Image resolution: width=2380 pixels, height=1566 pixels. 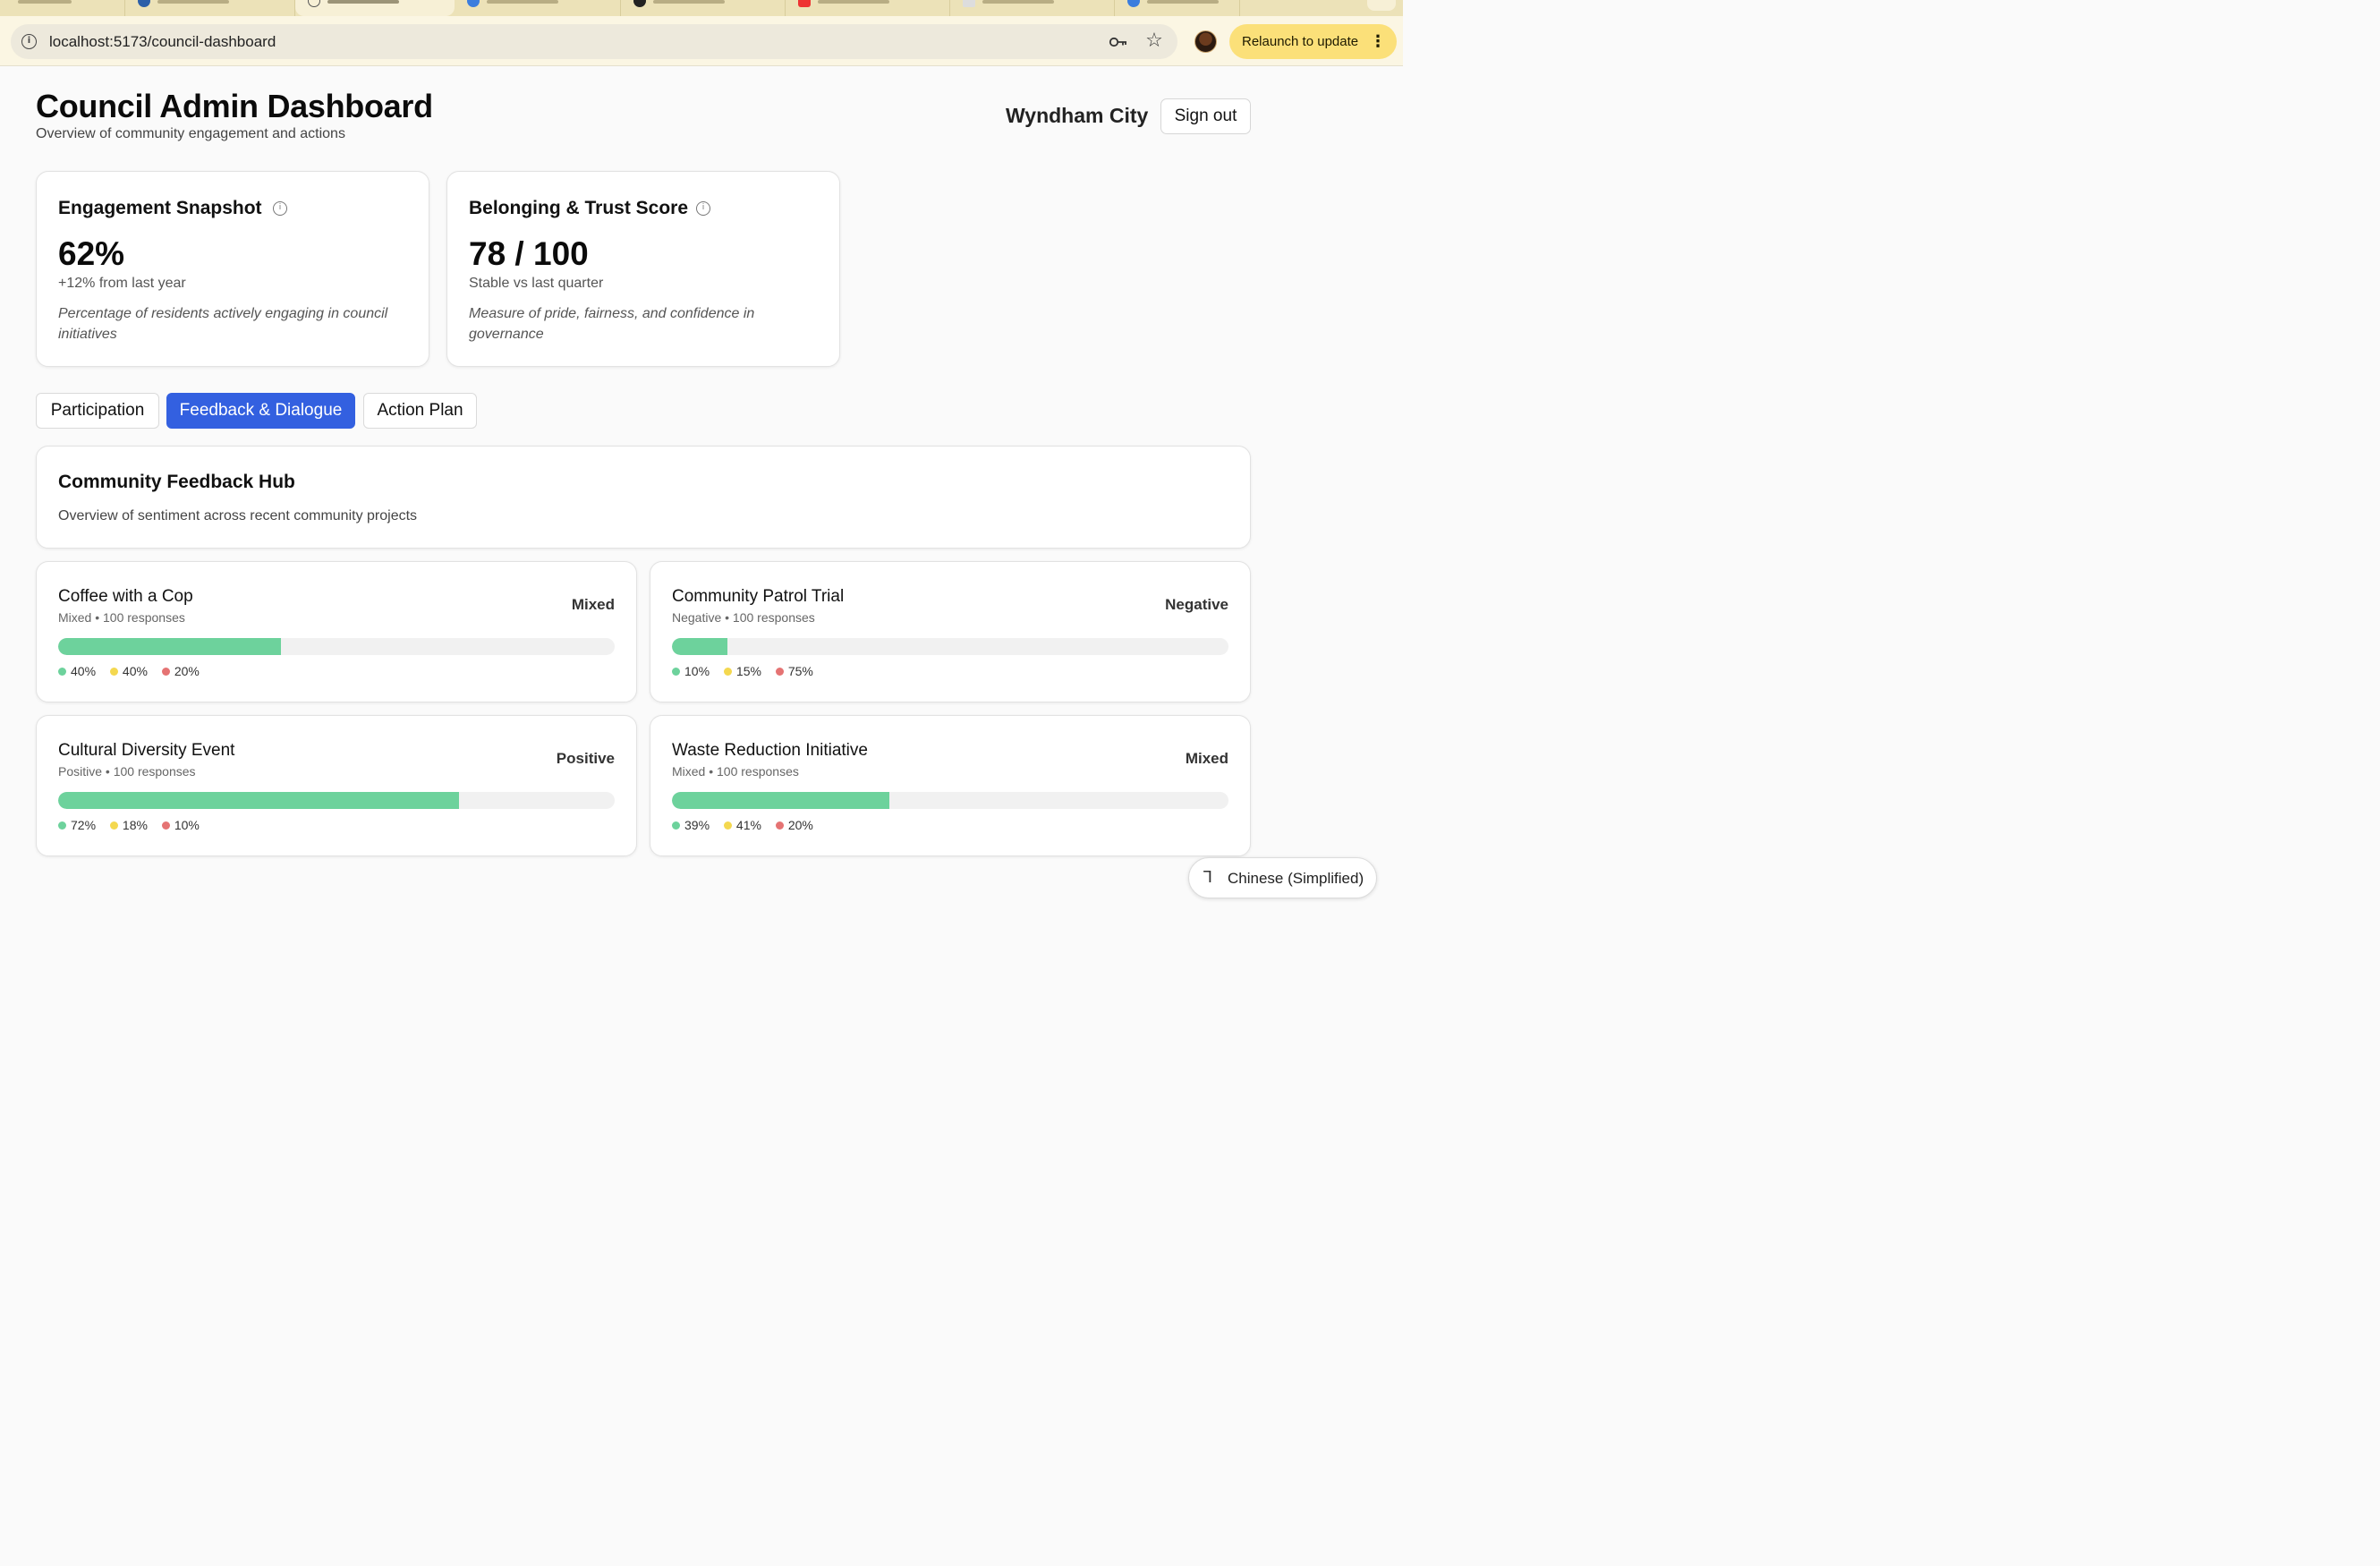 I want to click on browser-tab-strip, so click(x=701, y=8).